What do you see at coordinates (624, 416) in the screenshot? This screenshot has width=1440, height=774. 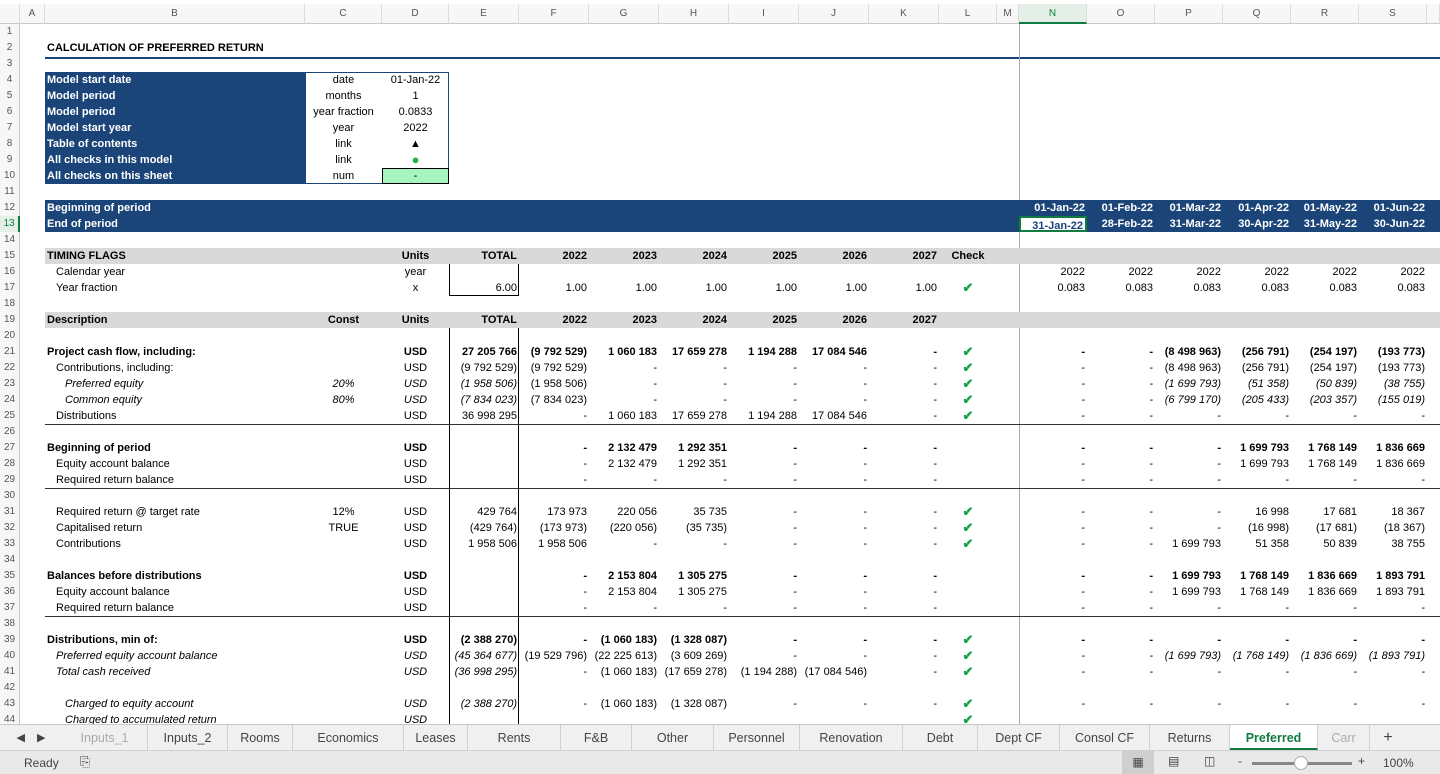 I see `cell-g25: 1 060 183` at bounding box center [624, 416].